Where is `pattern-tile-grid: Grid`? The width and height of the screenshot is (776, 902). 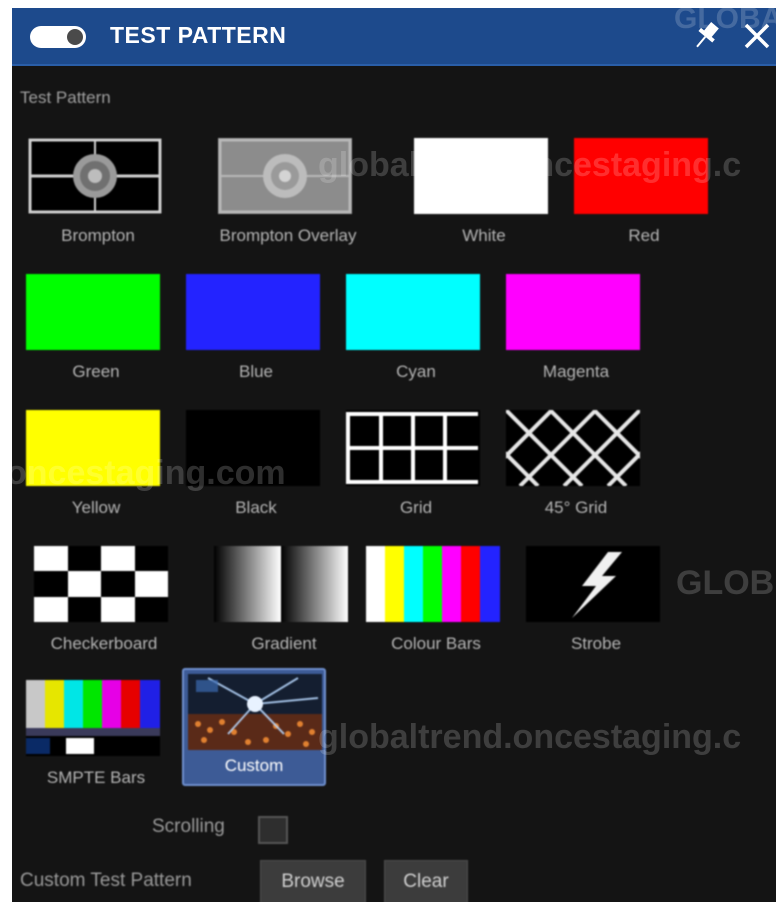
pattern-tile-grid: Grid is located at coordinates (411, 466).